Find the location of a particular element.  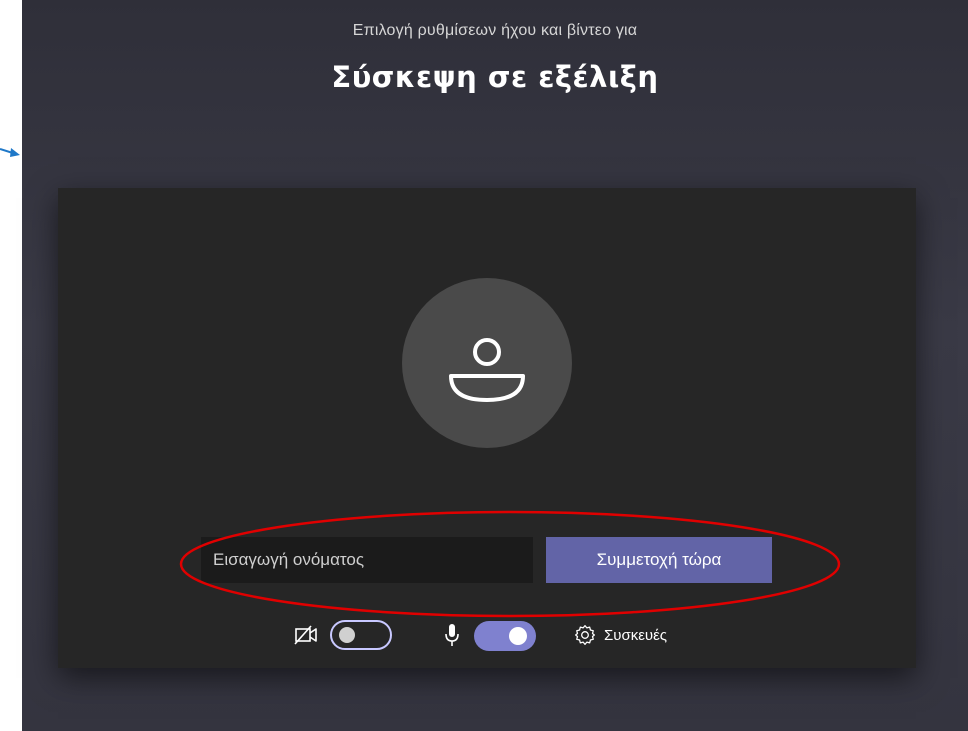

avatar is located at coordinates (487, 363).